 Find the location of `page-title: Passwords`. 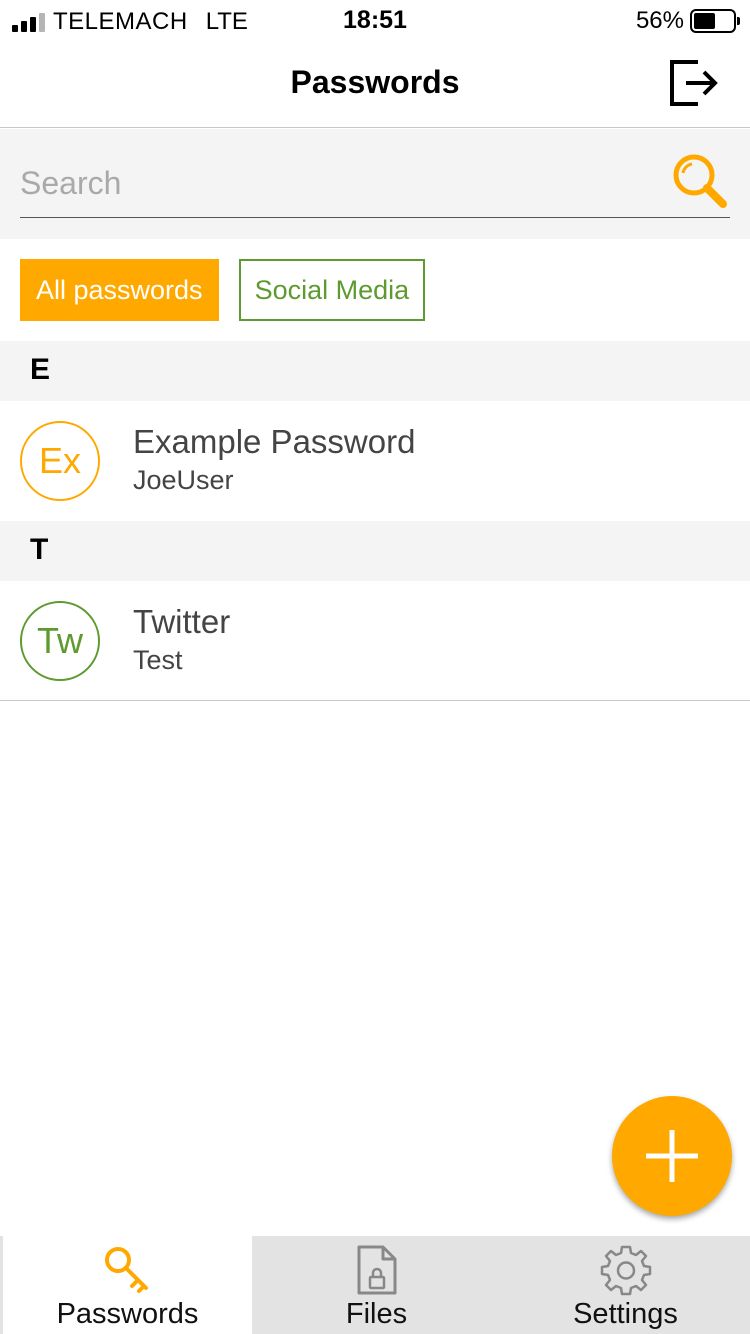

page-title: Passwords is located at coordinates (375, 82).